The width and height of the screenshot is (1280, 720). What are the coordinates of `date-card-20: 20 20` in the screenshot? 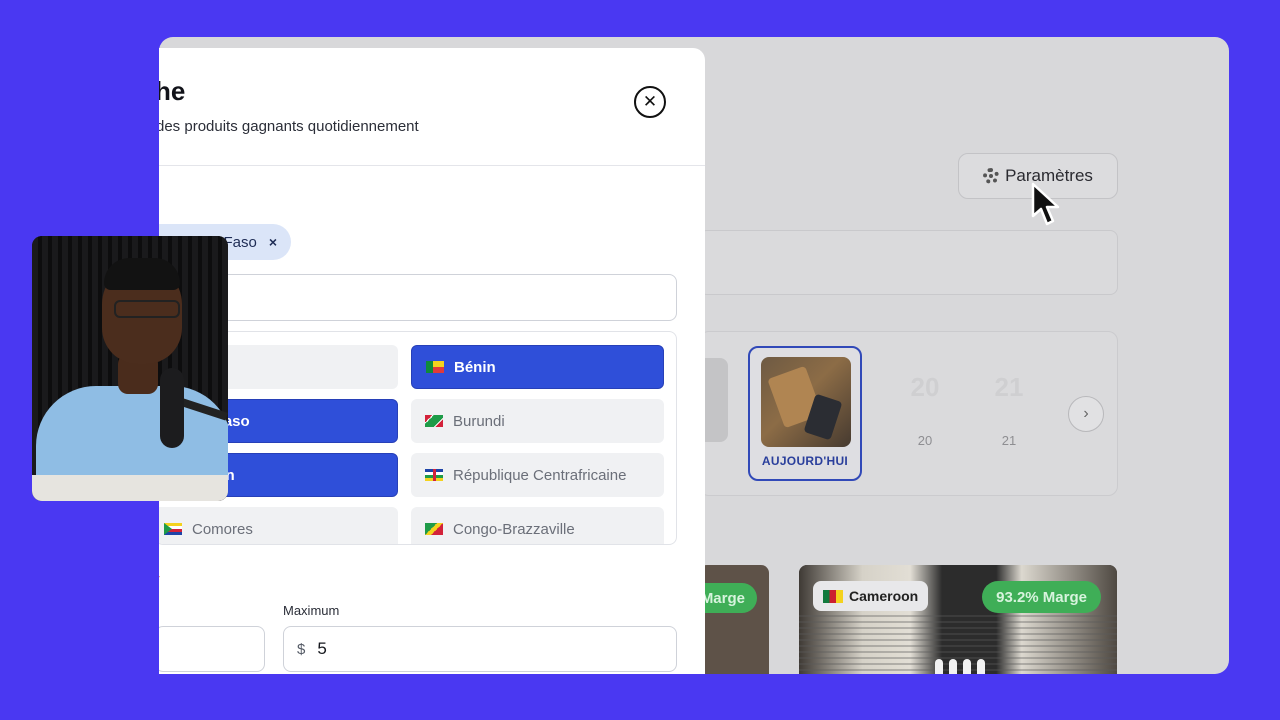 It's located at (925, 410).